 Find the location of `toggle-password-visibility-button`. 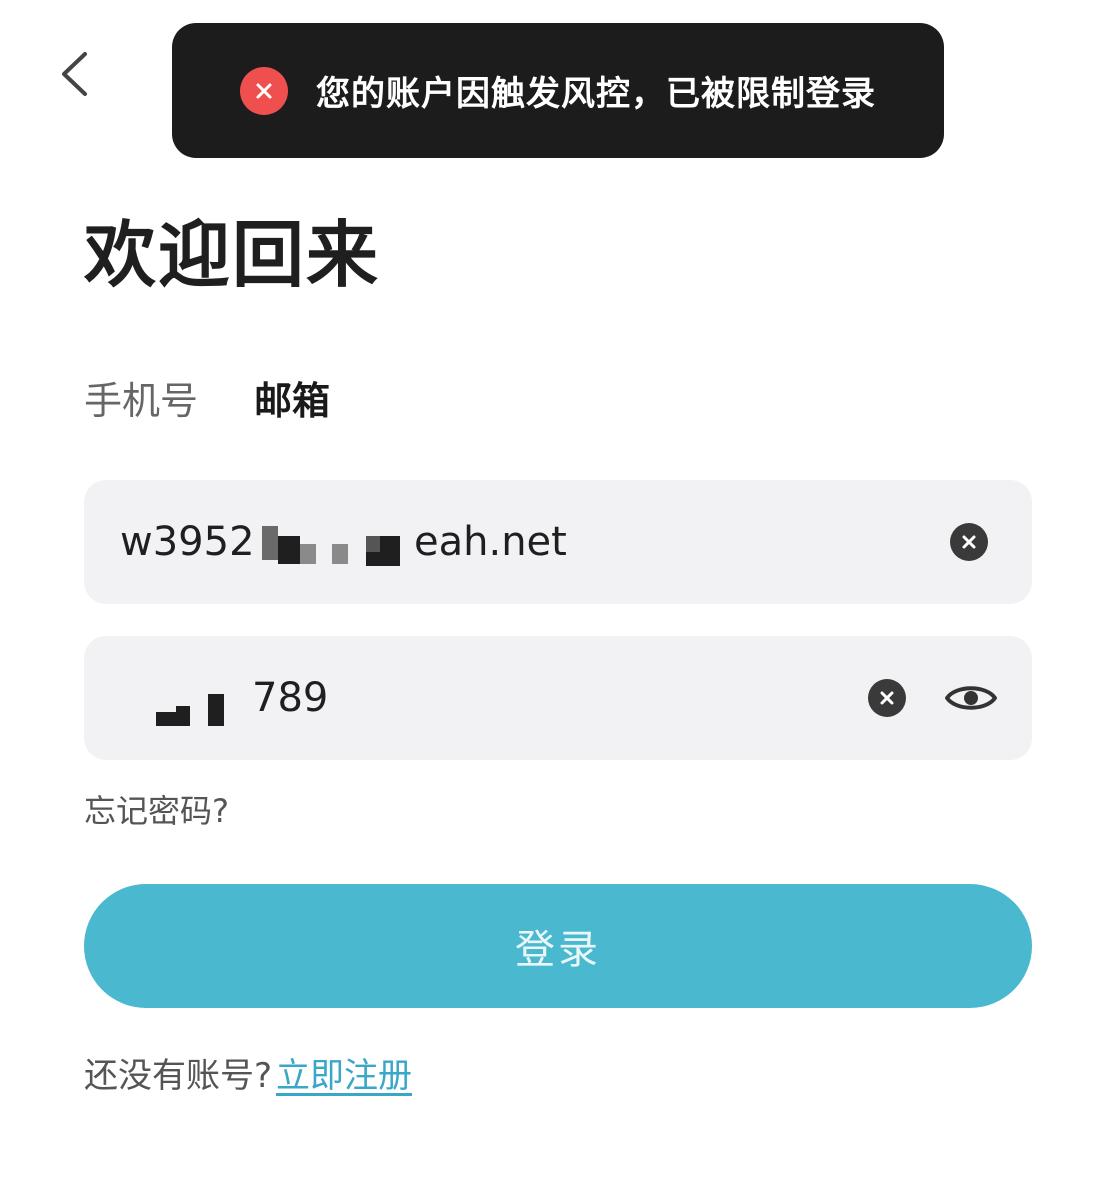

toggle-password-visibility-button is located at coordinates (971, 698).